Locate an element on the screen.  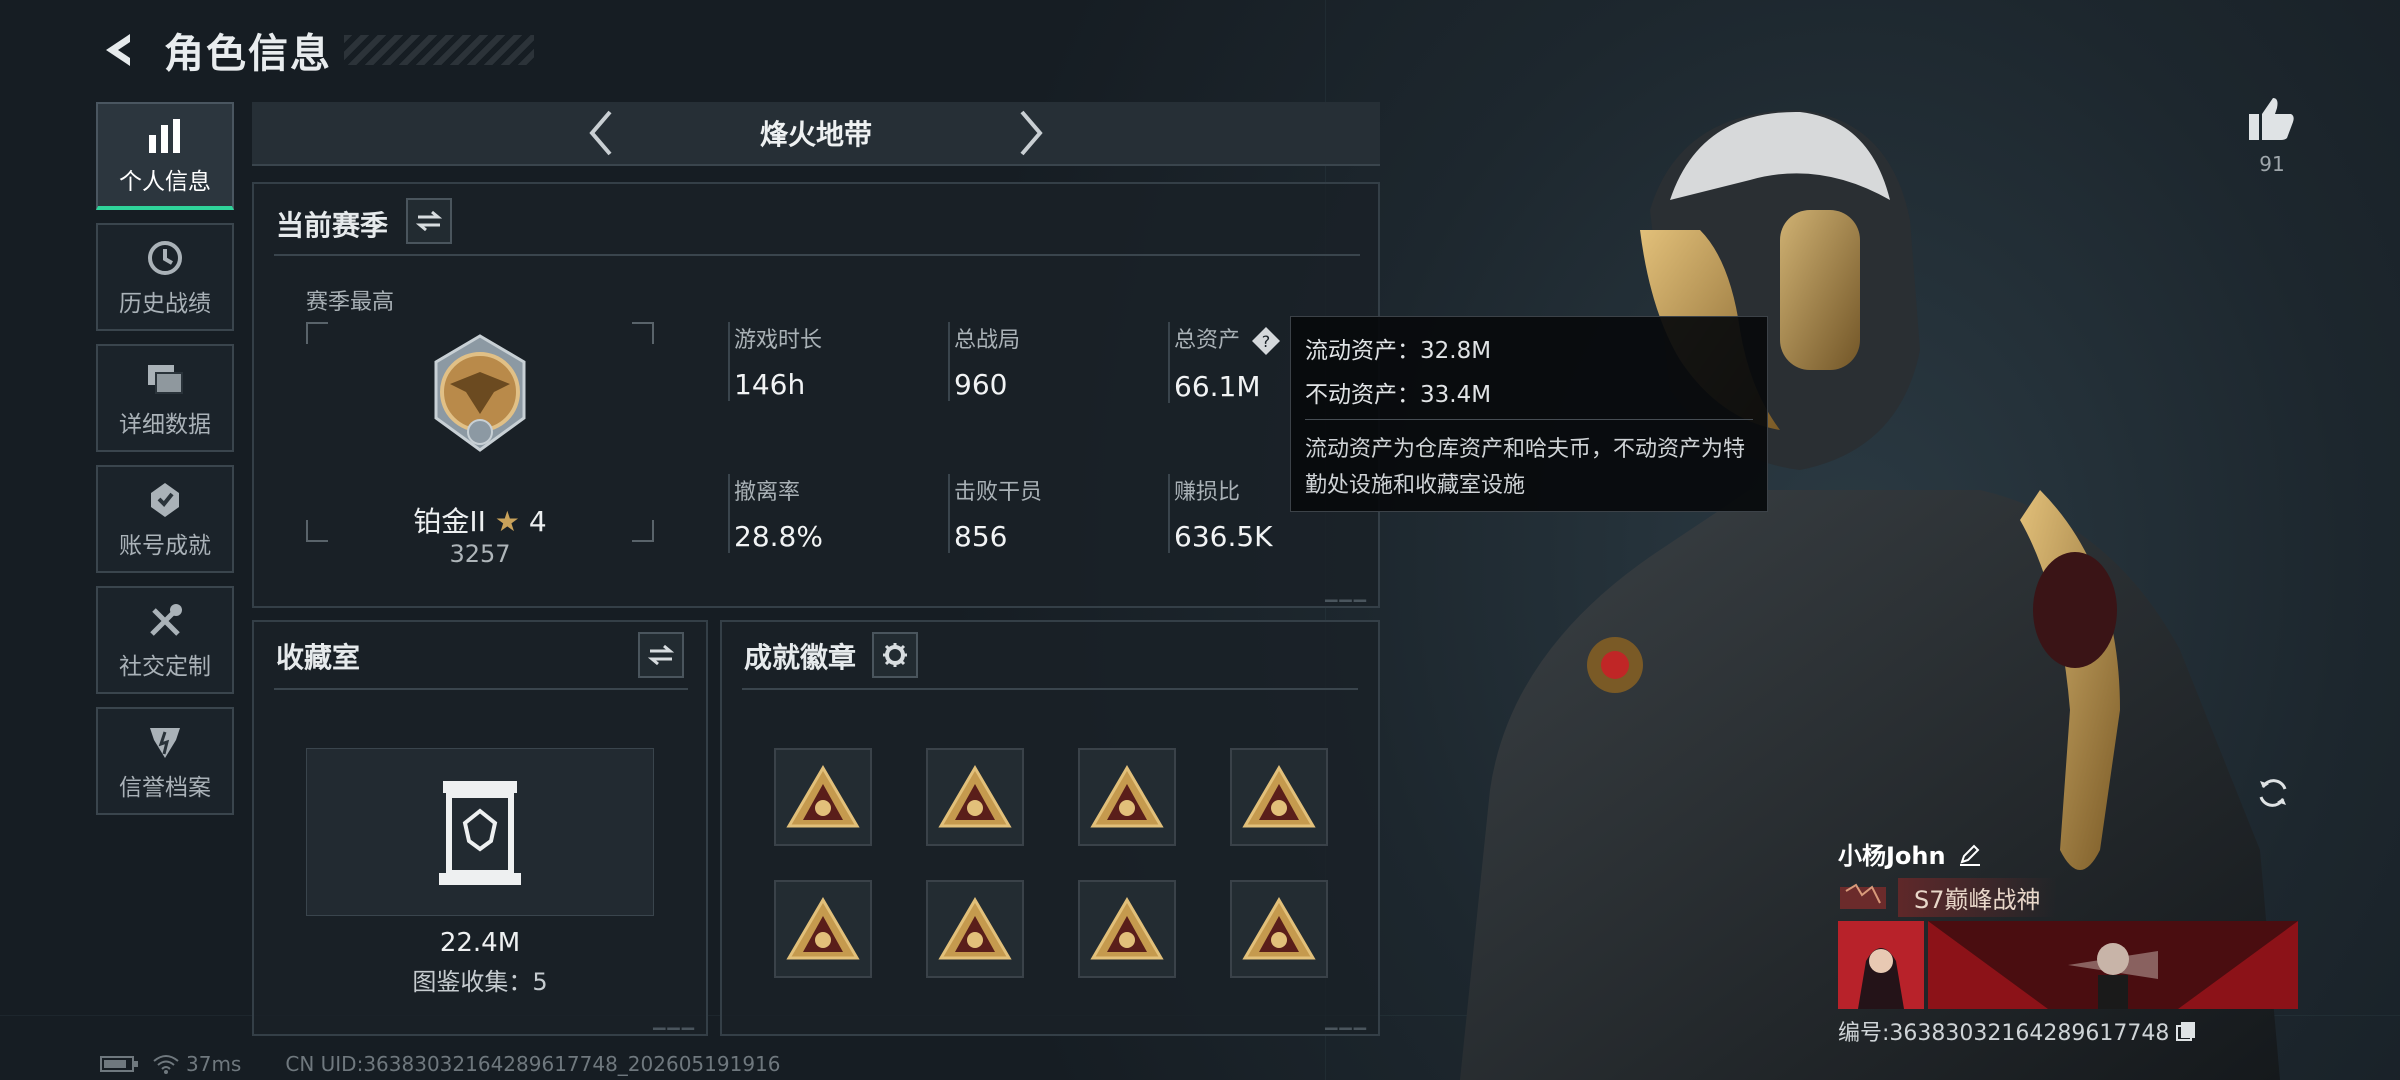
chevron-right-icon is located at coordinates (1031, 133).